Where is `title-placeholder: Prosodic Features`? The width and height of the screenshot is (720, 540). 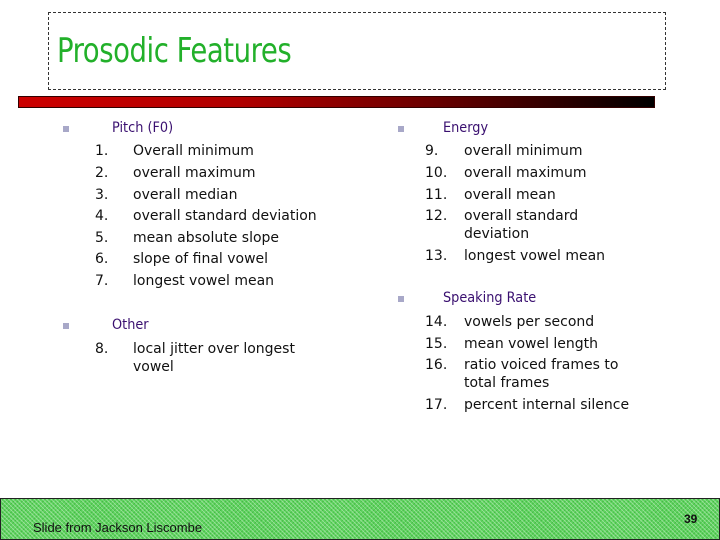
title-placeholder: Prosodic Features is located at coordinates (357, 51).